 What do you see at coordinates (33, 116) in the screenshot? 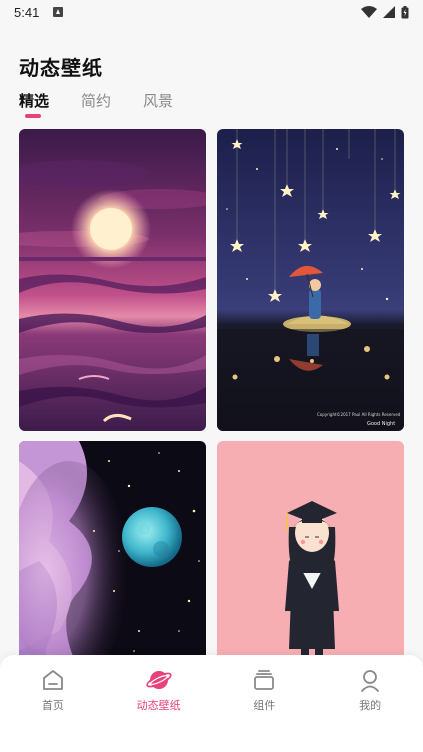
I see `tab-active-indicator` at bounding box center [33, 116].